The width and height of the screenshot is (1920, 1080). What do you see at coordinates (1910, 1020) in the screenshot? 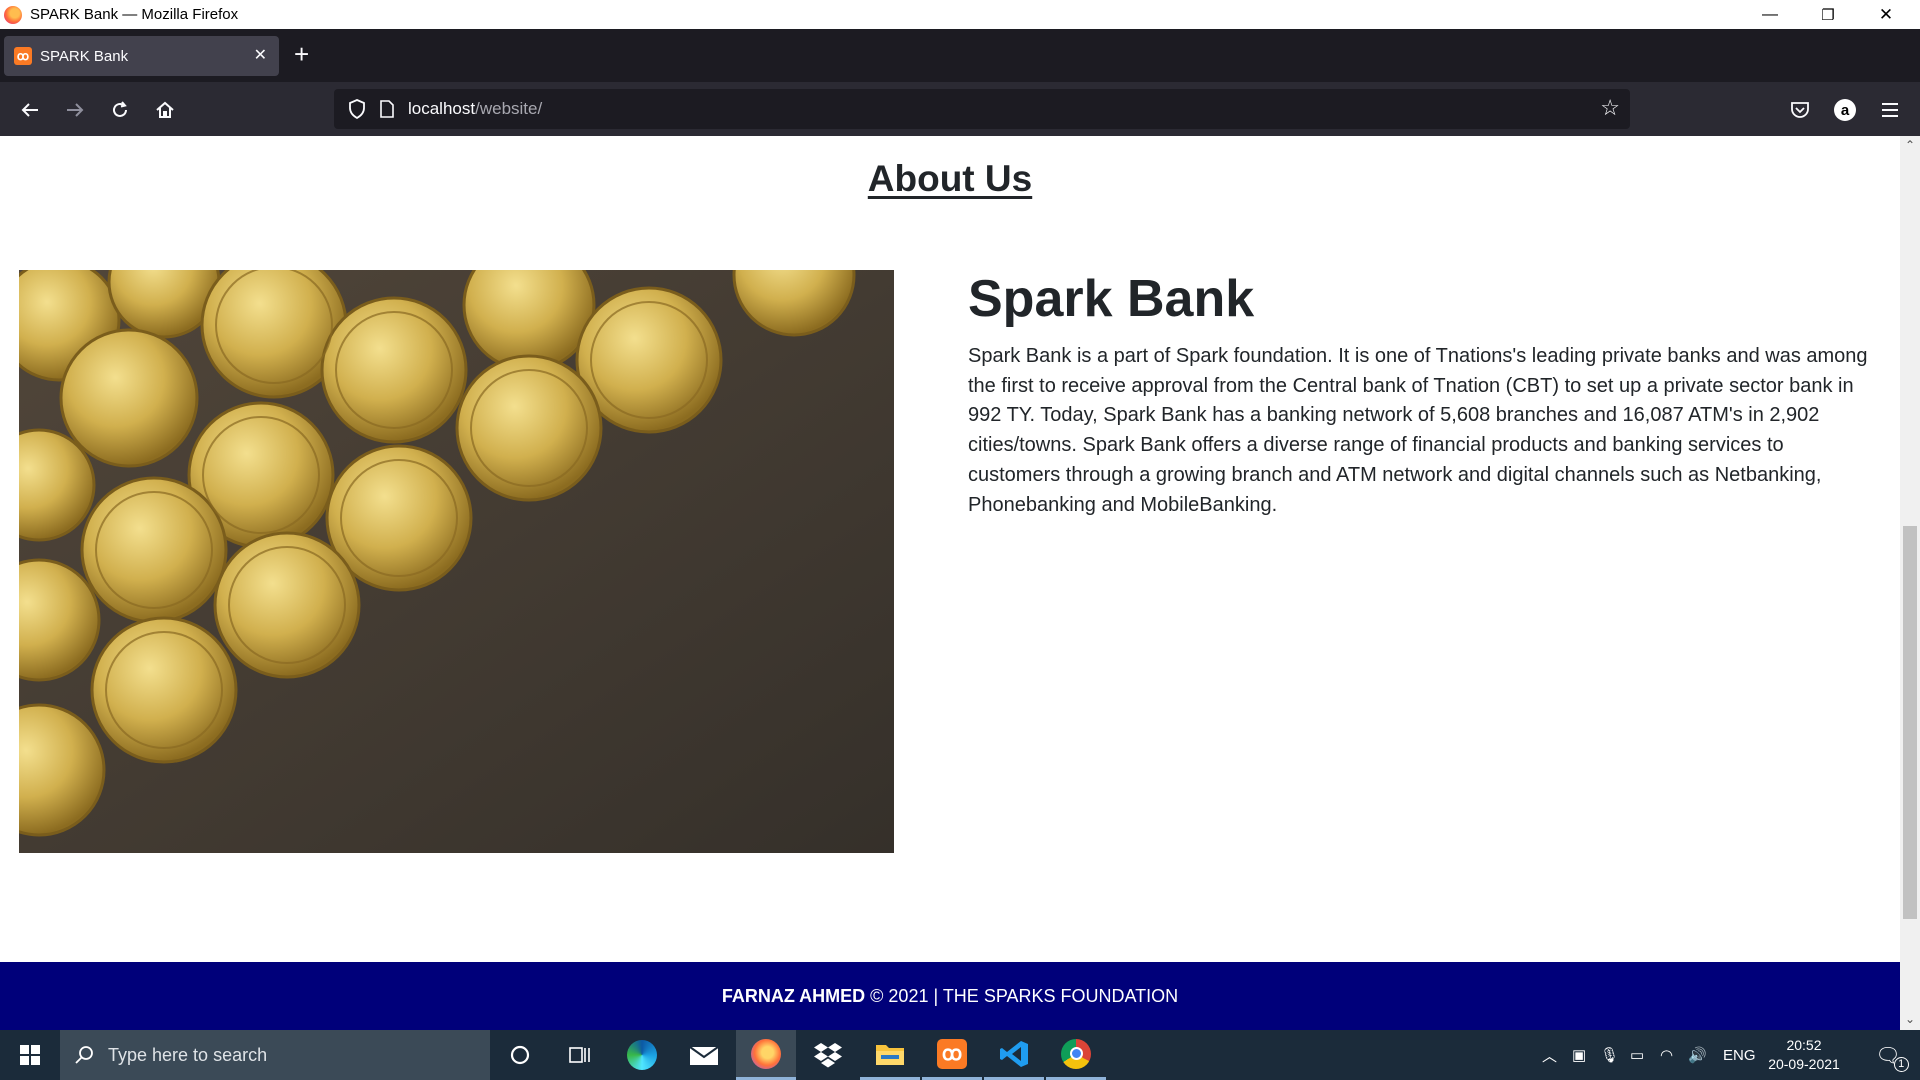
I see `scroll-down-arrow-icon: ⌄` at bounding box center [1910, 1020].